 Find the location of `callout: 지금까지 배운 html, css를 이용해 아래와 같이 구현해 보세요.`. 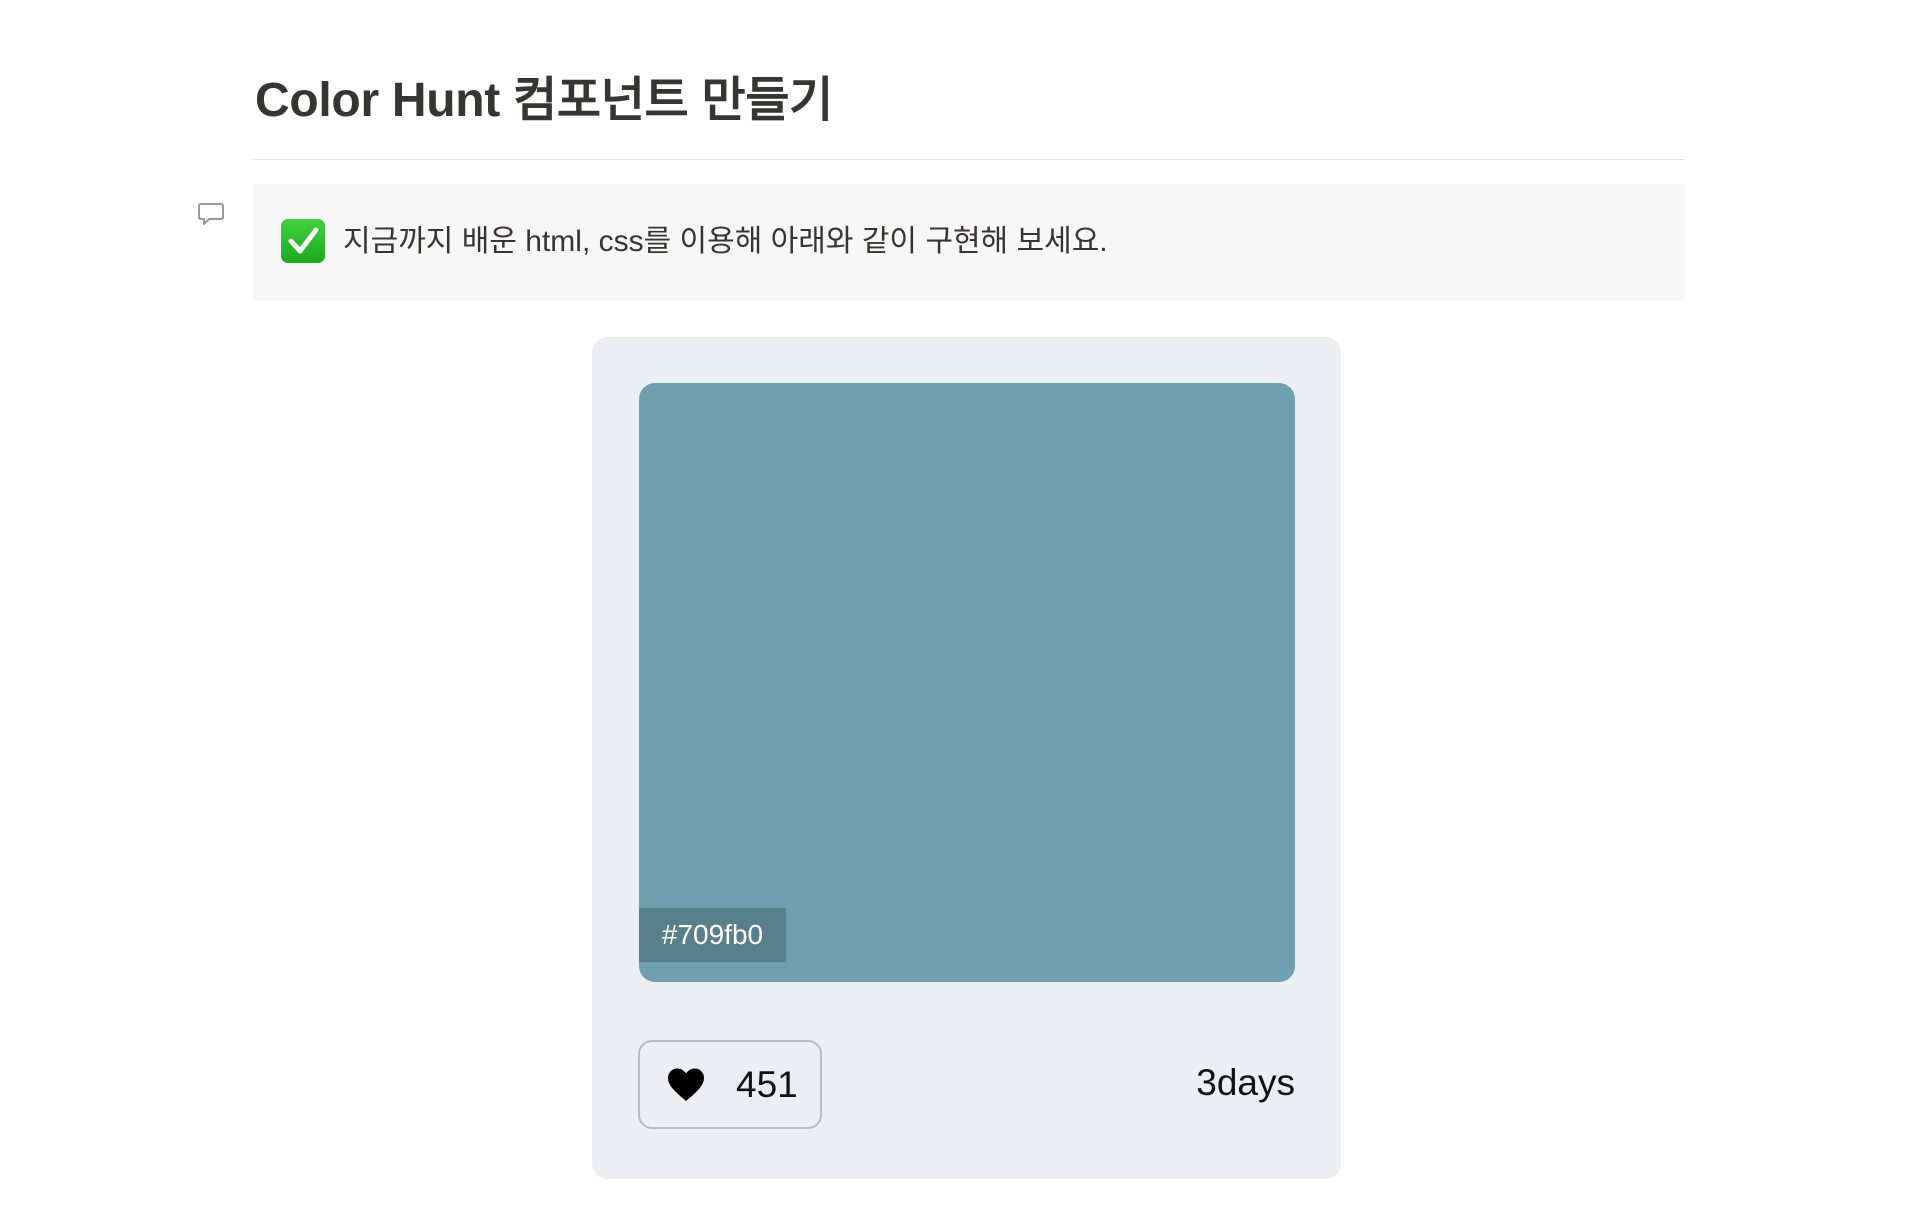

callout: 지금까지 배운 html, css를 이용해 아래와 같이 구현해 보세요. is located at coordinates (969, 242).